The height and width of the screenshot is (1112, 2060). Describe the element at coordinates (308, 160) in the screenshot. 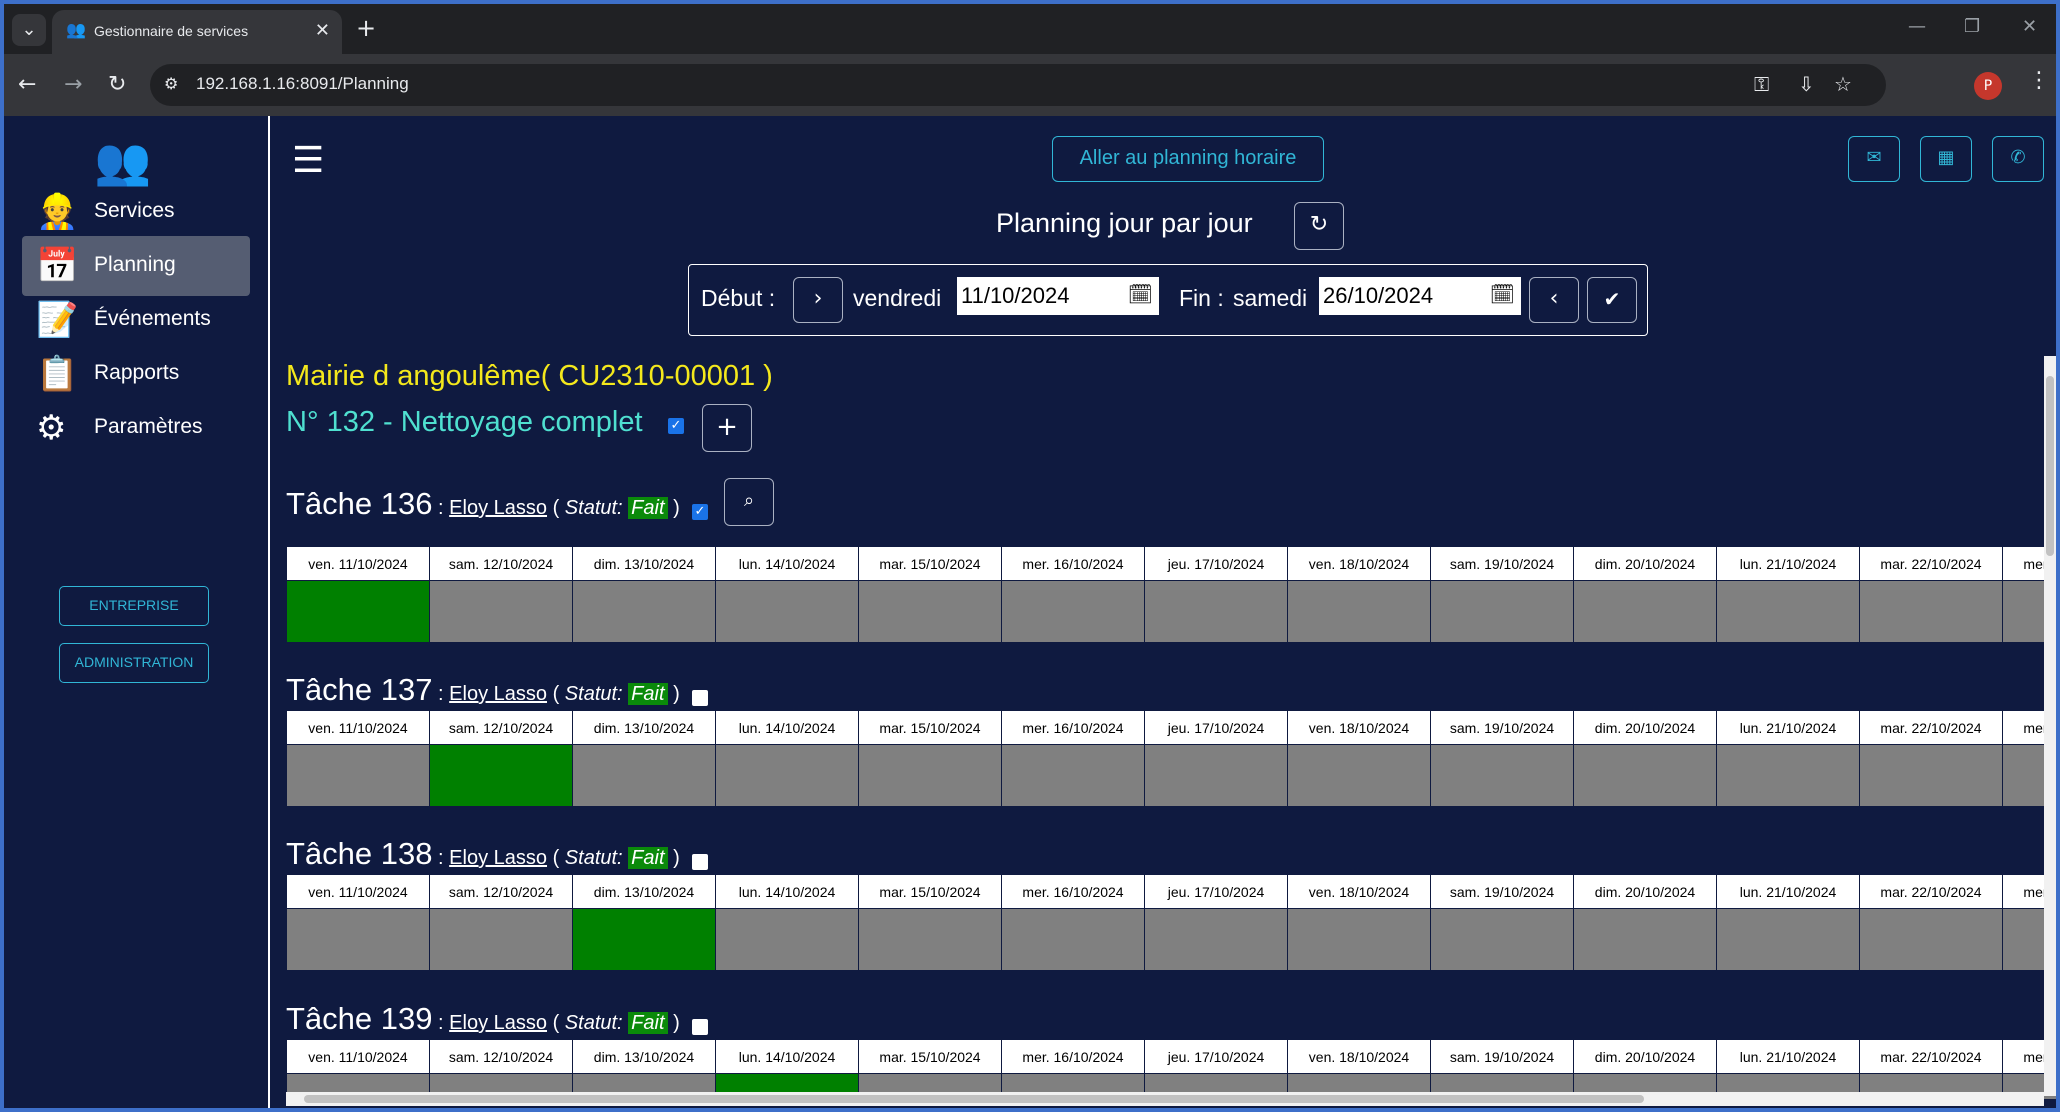

I see `list-menu-icon: ☰` at that location.